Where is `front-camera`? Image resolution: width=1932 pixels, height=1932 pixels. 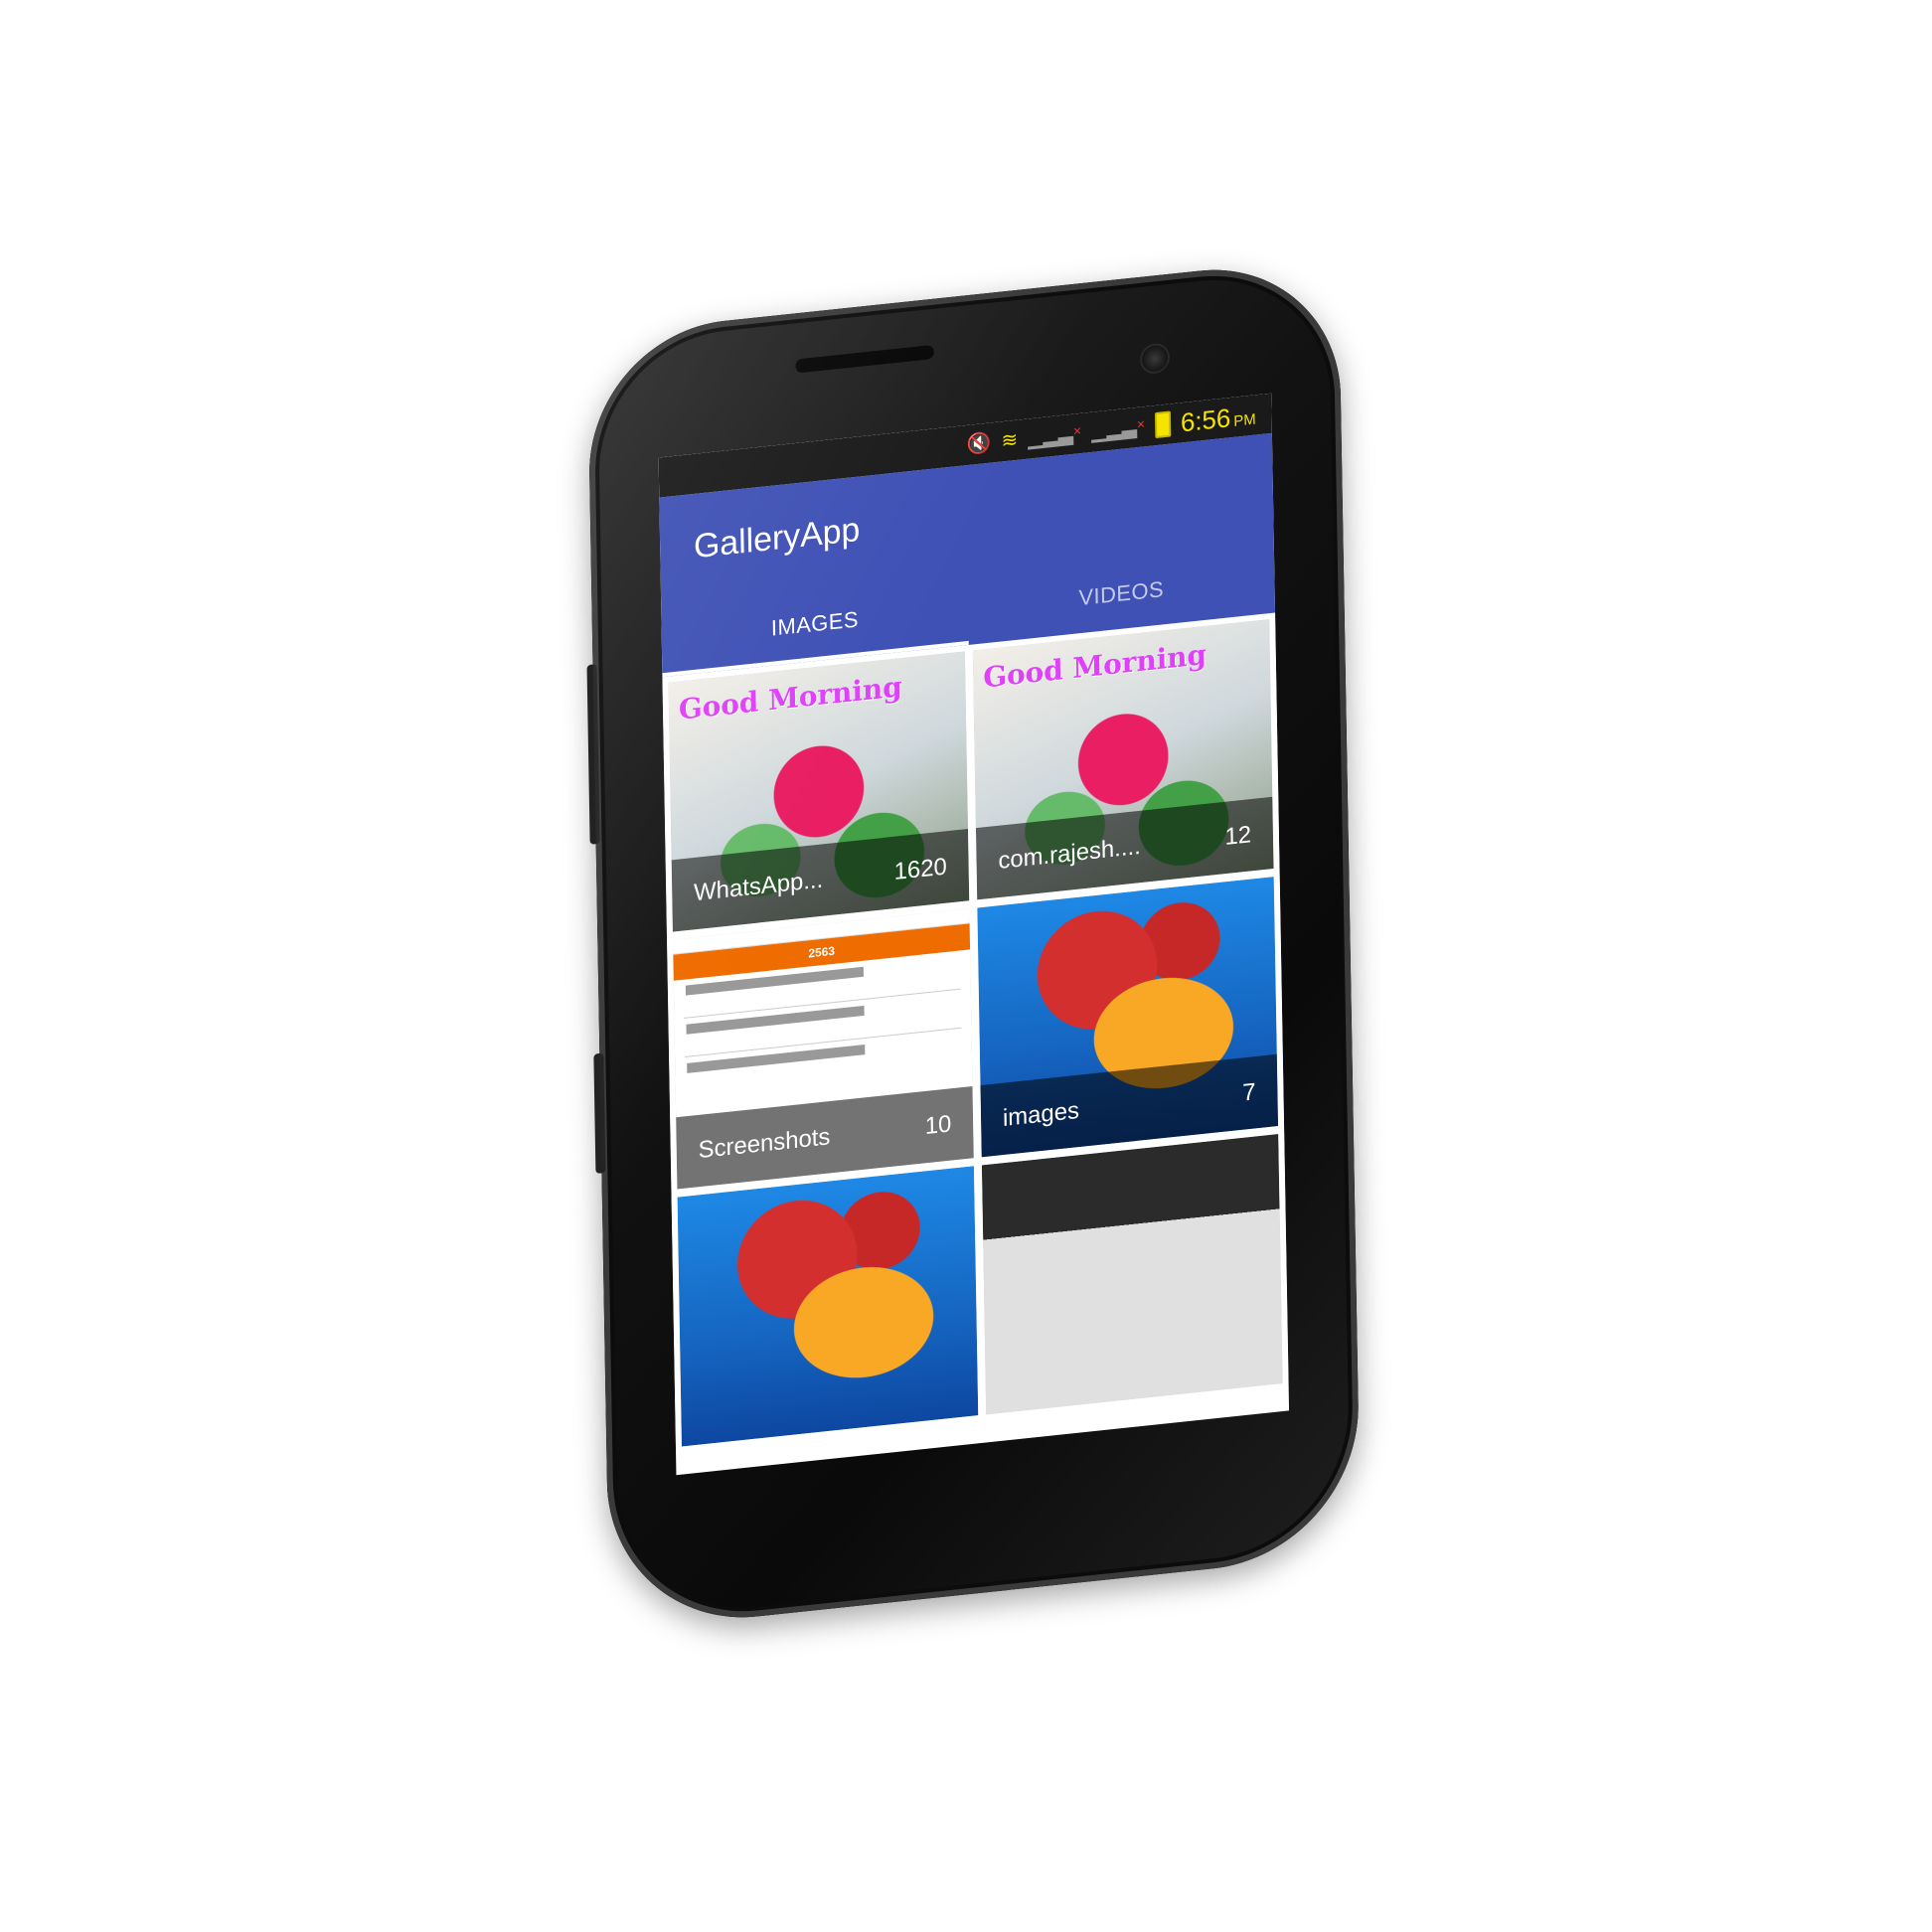
front-camera is located at coordinates (1155, 359).